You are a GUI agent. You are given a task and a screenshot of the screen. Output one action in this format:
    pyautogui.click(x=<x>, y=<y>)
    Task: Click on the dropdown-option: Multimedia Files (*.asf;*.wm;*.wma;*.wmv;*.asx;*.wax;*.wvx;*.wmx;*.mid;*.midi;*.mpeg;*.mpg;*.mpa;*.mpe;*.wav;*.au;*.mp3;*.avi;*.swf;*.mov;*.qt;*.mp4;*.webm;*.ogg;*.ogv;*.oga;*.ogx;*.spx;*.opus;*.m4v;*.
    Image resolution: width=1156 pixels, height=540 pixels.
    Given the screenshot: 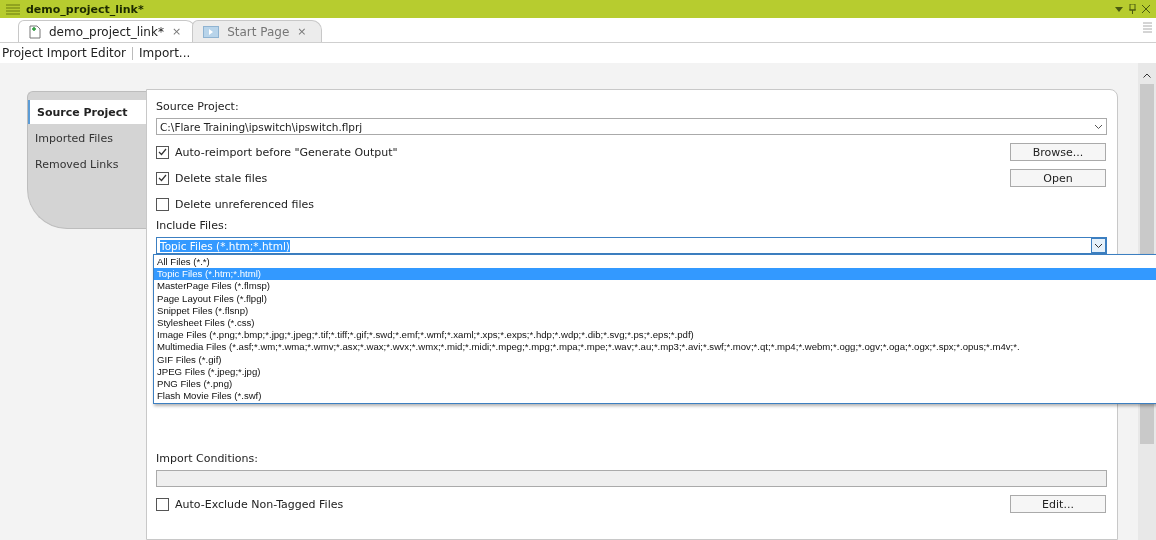 What is the action you would take?
    pyautogui.click(x=655, y=347)
    